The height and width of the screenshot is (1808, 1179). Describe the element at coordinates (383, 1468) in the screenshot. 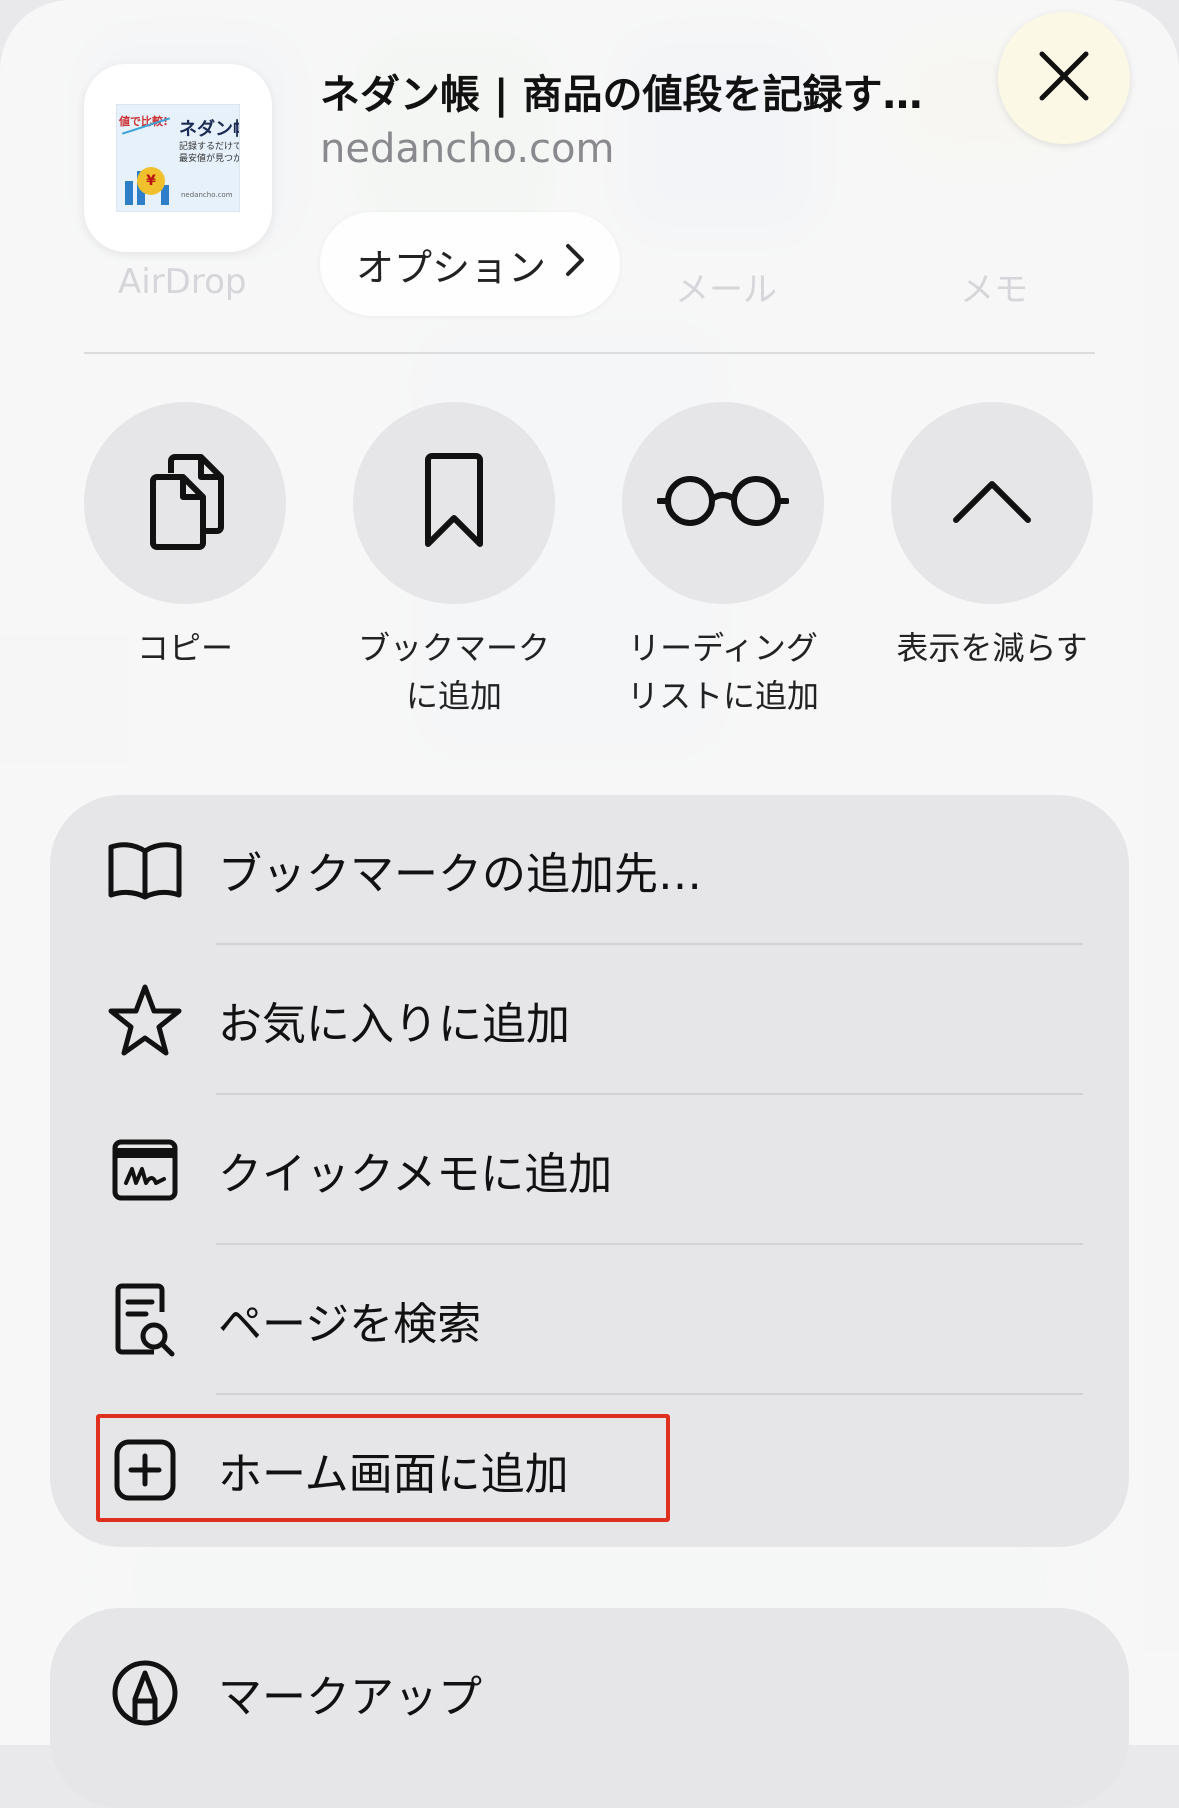

I see `highlight-box` at that location.